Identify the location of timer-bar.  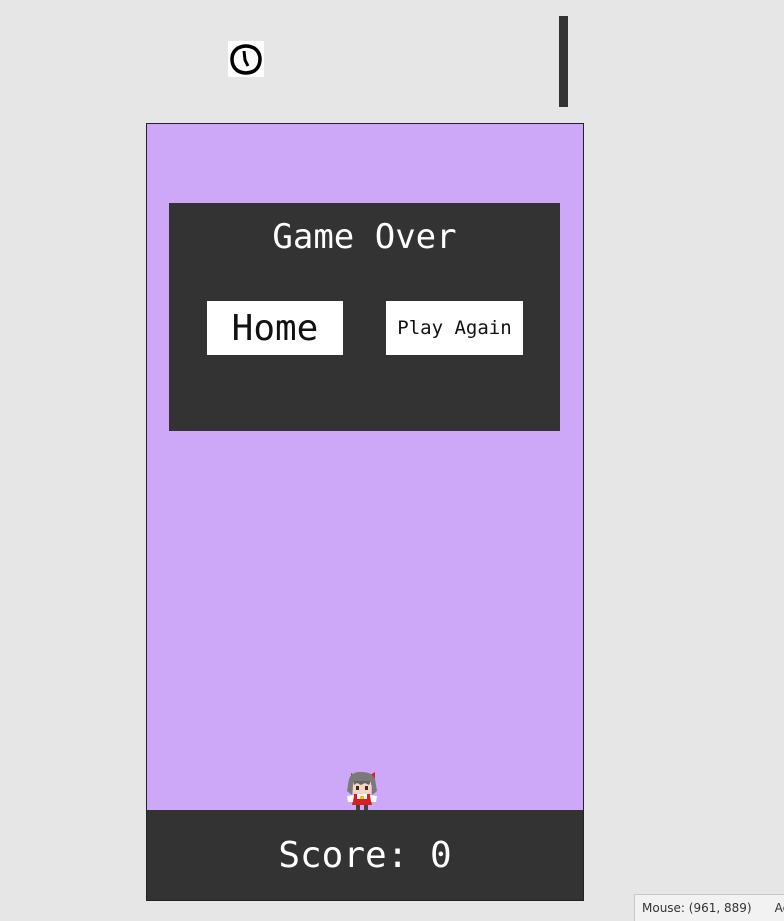
(563, 61).